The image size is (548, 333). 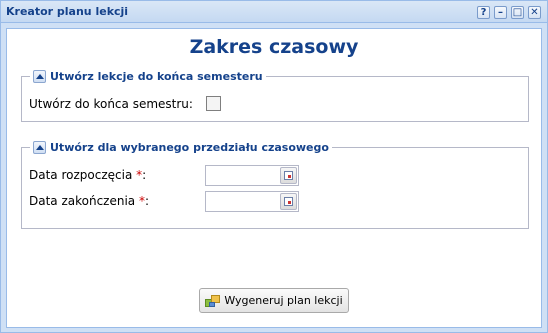 What do you see at coordinates (283, 300) in the screenshot?
I see `generate-plan-label: Wygeneruj plan lekcji` at bounding box center [283, 300].